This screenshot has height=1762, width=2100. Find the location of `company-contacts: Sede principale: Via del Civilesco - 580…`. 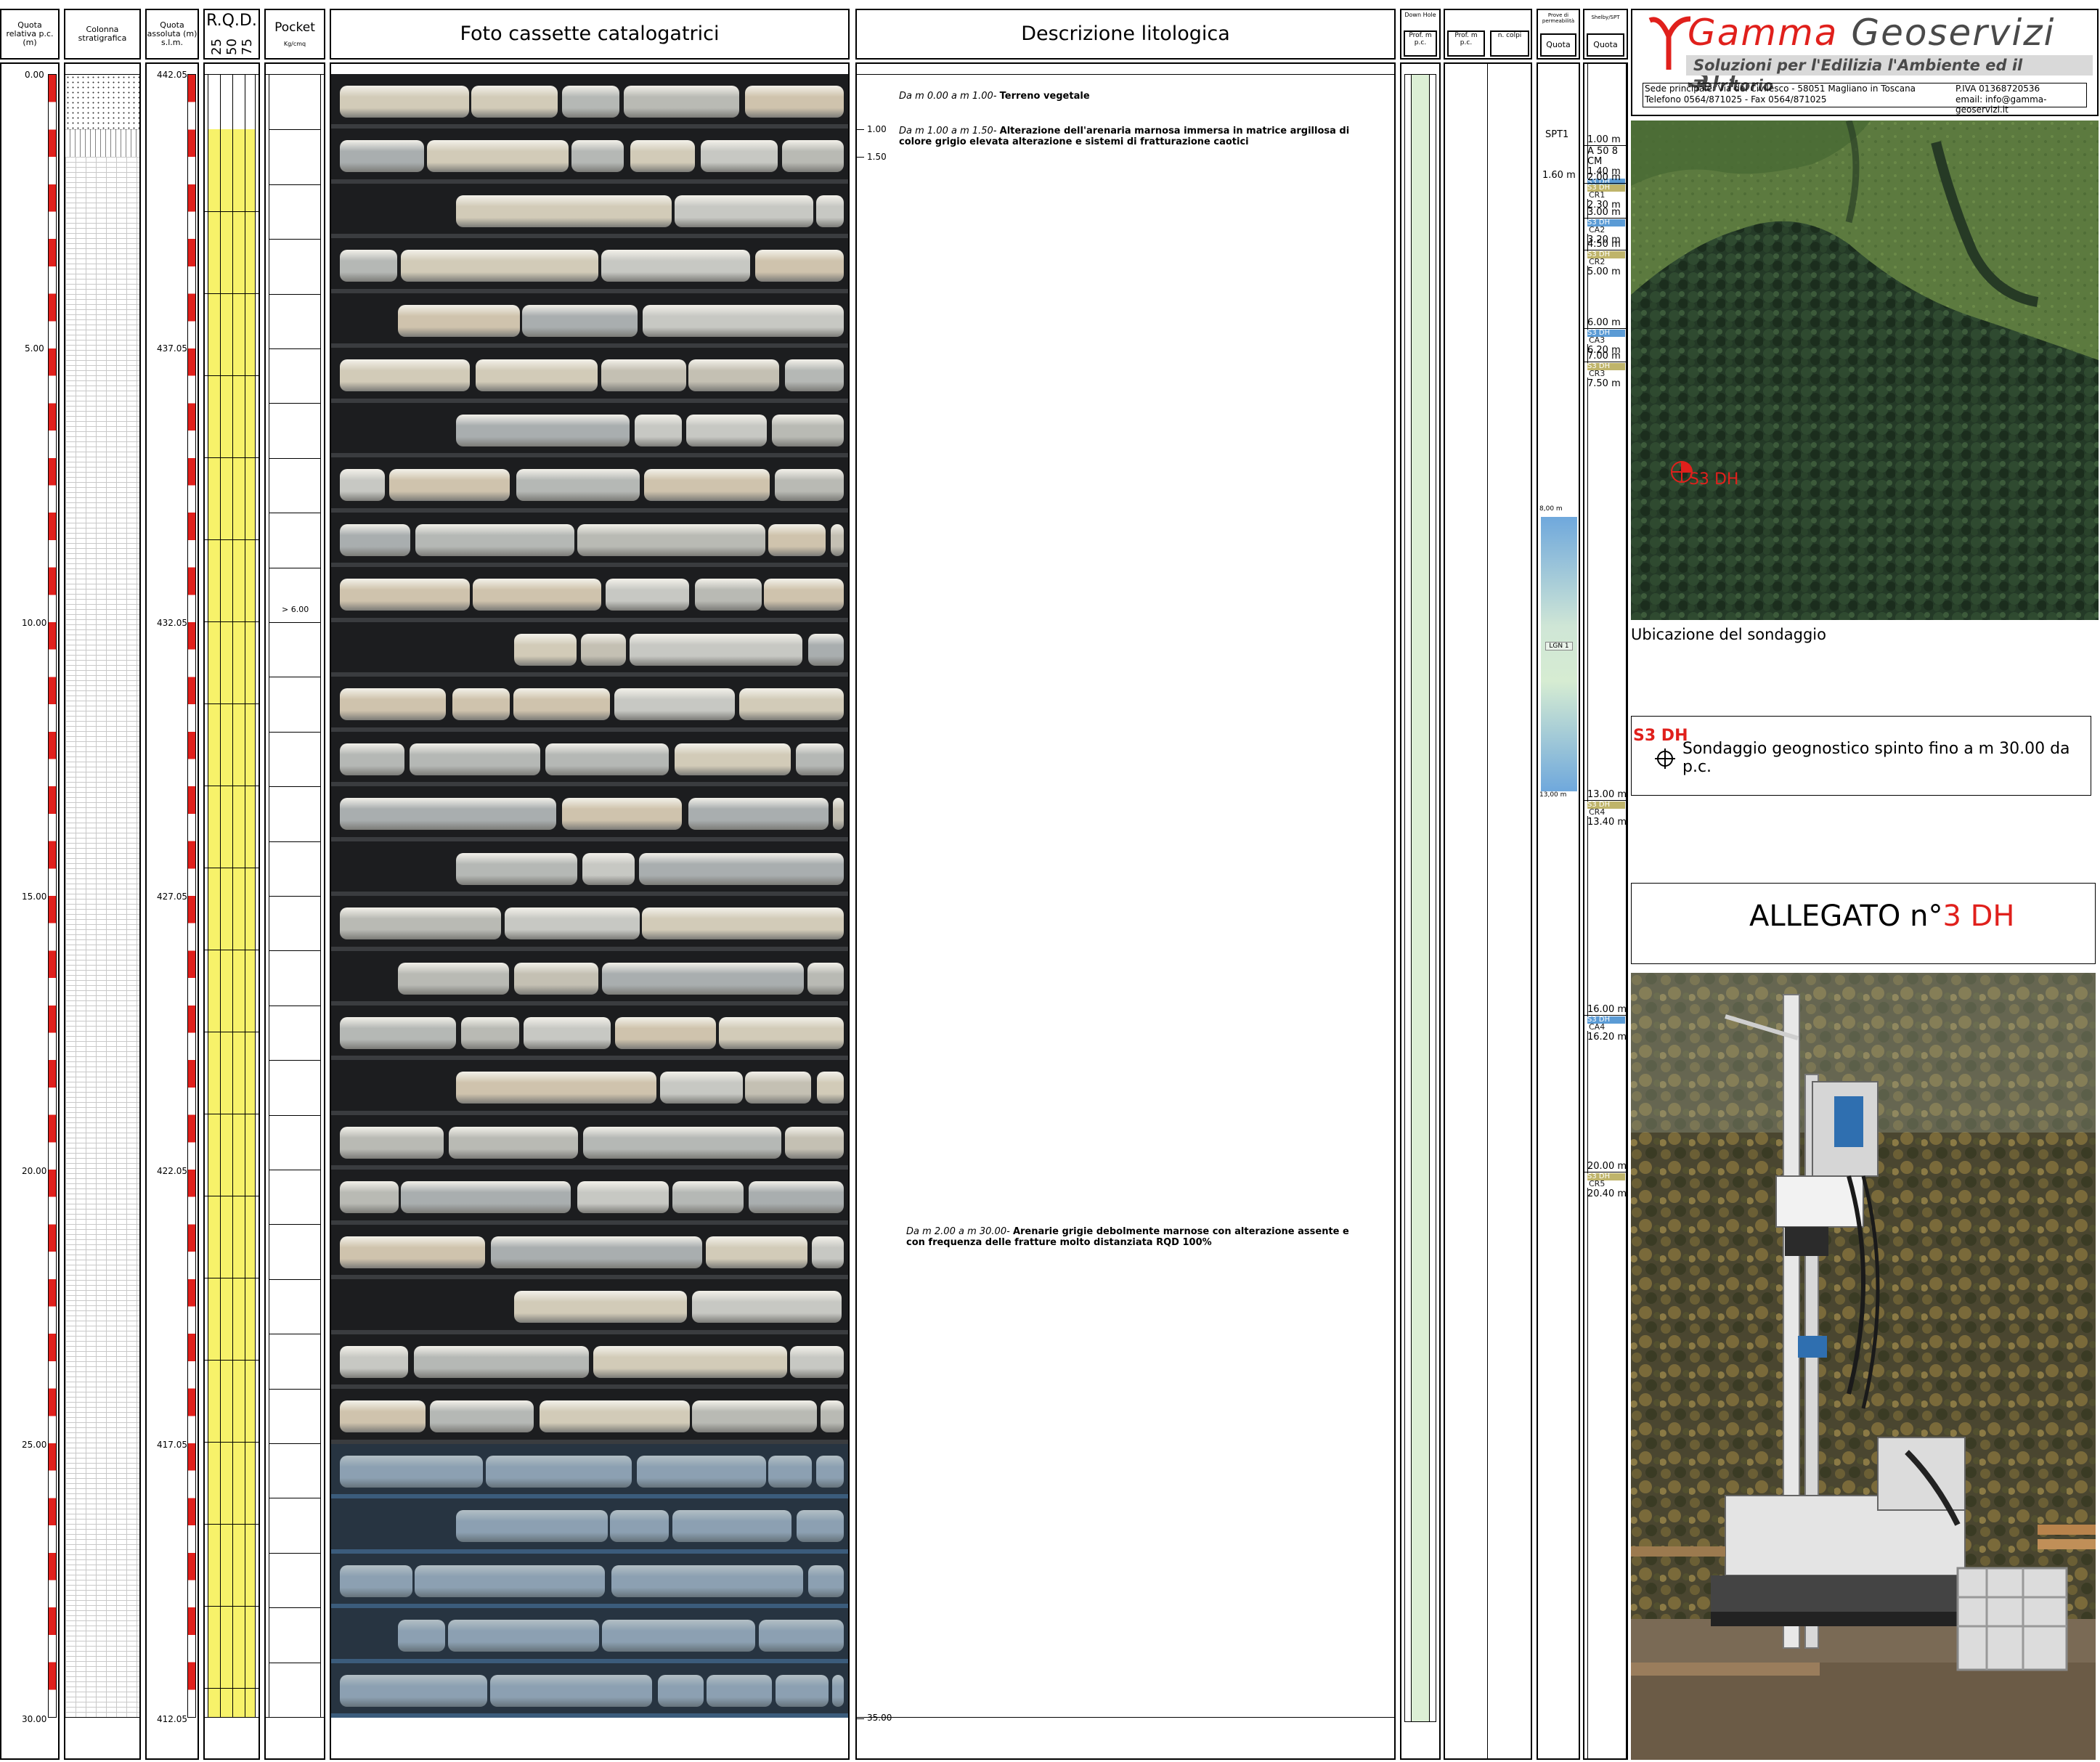

company-contacts: Sede principale: Via del Civilesco - 580… is located at coordinates (1865, 99).